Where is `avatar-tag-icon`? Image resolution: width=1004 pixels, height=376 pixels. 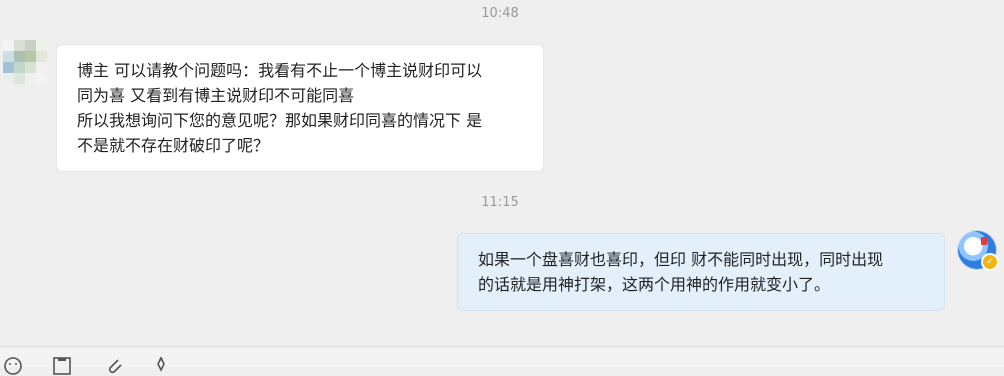 avatar-tag-icon is located at coordinates (984, 241).